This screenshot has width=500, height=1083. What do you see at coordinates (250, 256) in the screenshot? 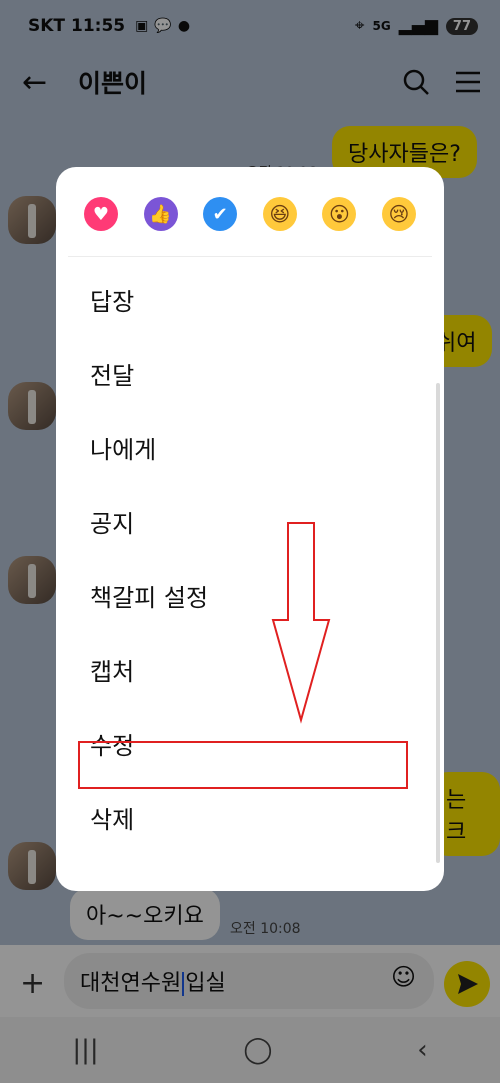
I see `divider` at bounding box center [250, 256].